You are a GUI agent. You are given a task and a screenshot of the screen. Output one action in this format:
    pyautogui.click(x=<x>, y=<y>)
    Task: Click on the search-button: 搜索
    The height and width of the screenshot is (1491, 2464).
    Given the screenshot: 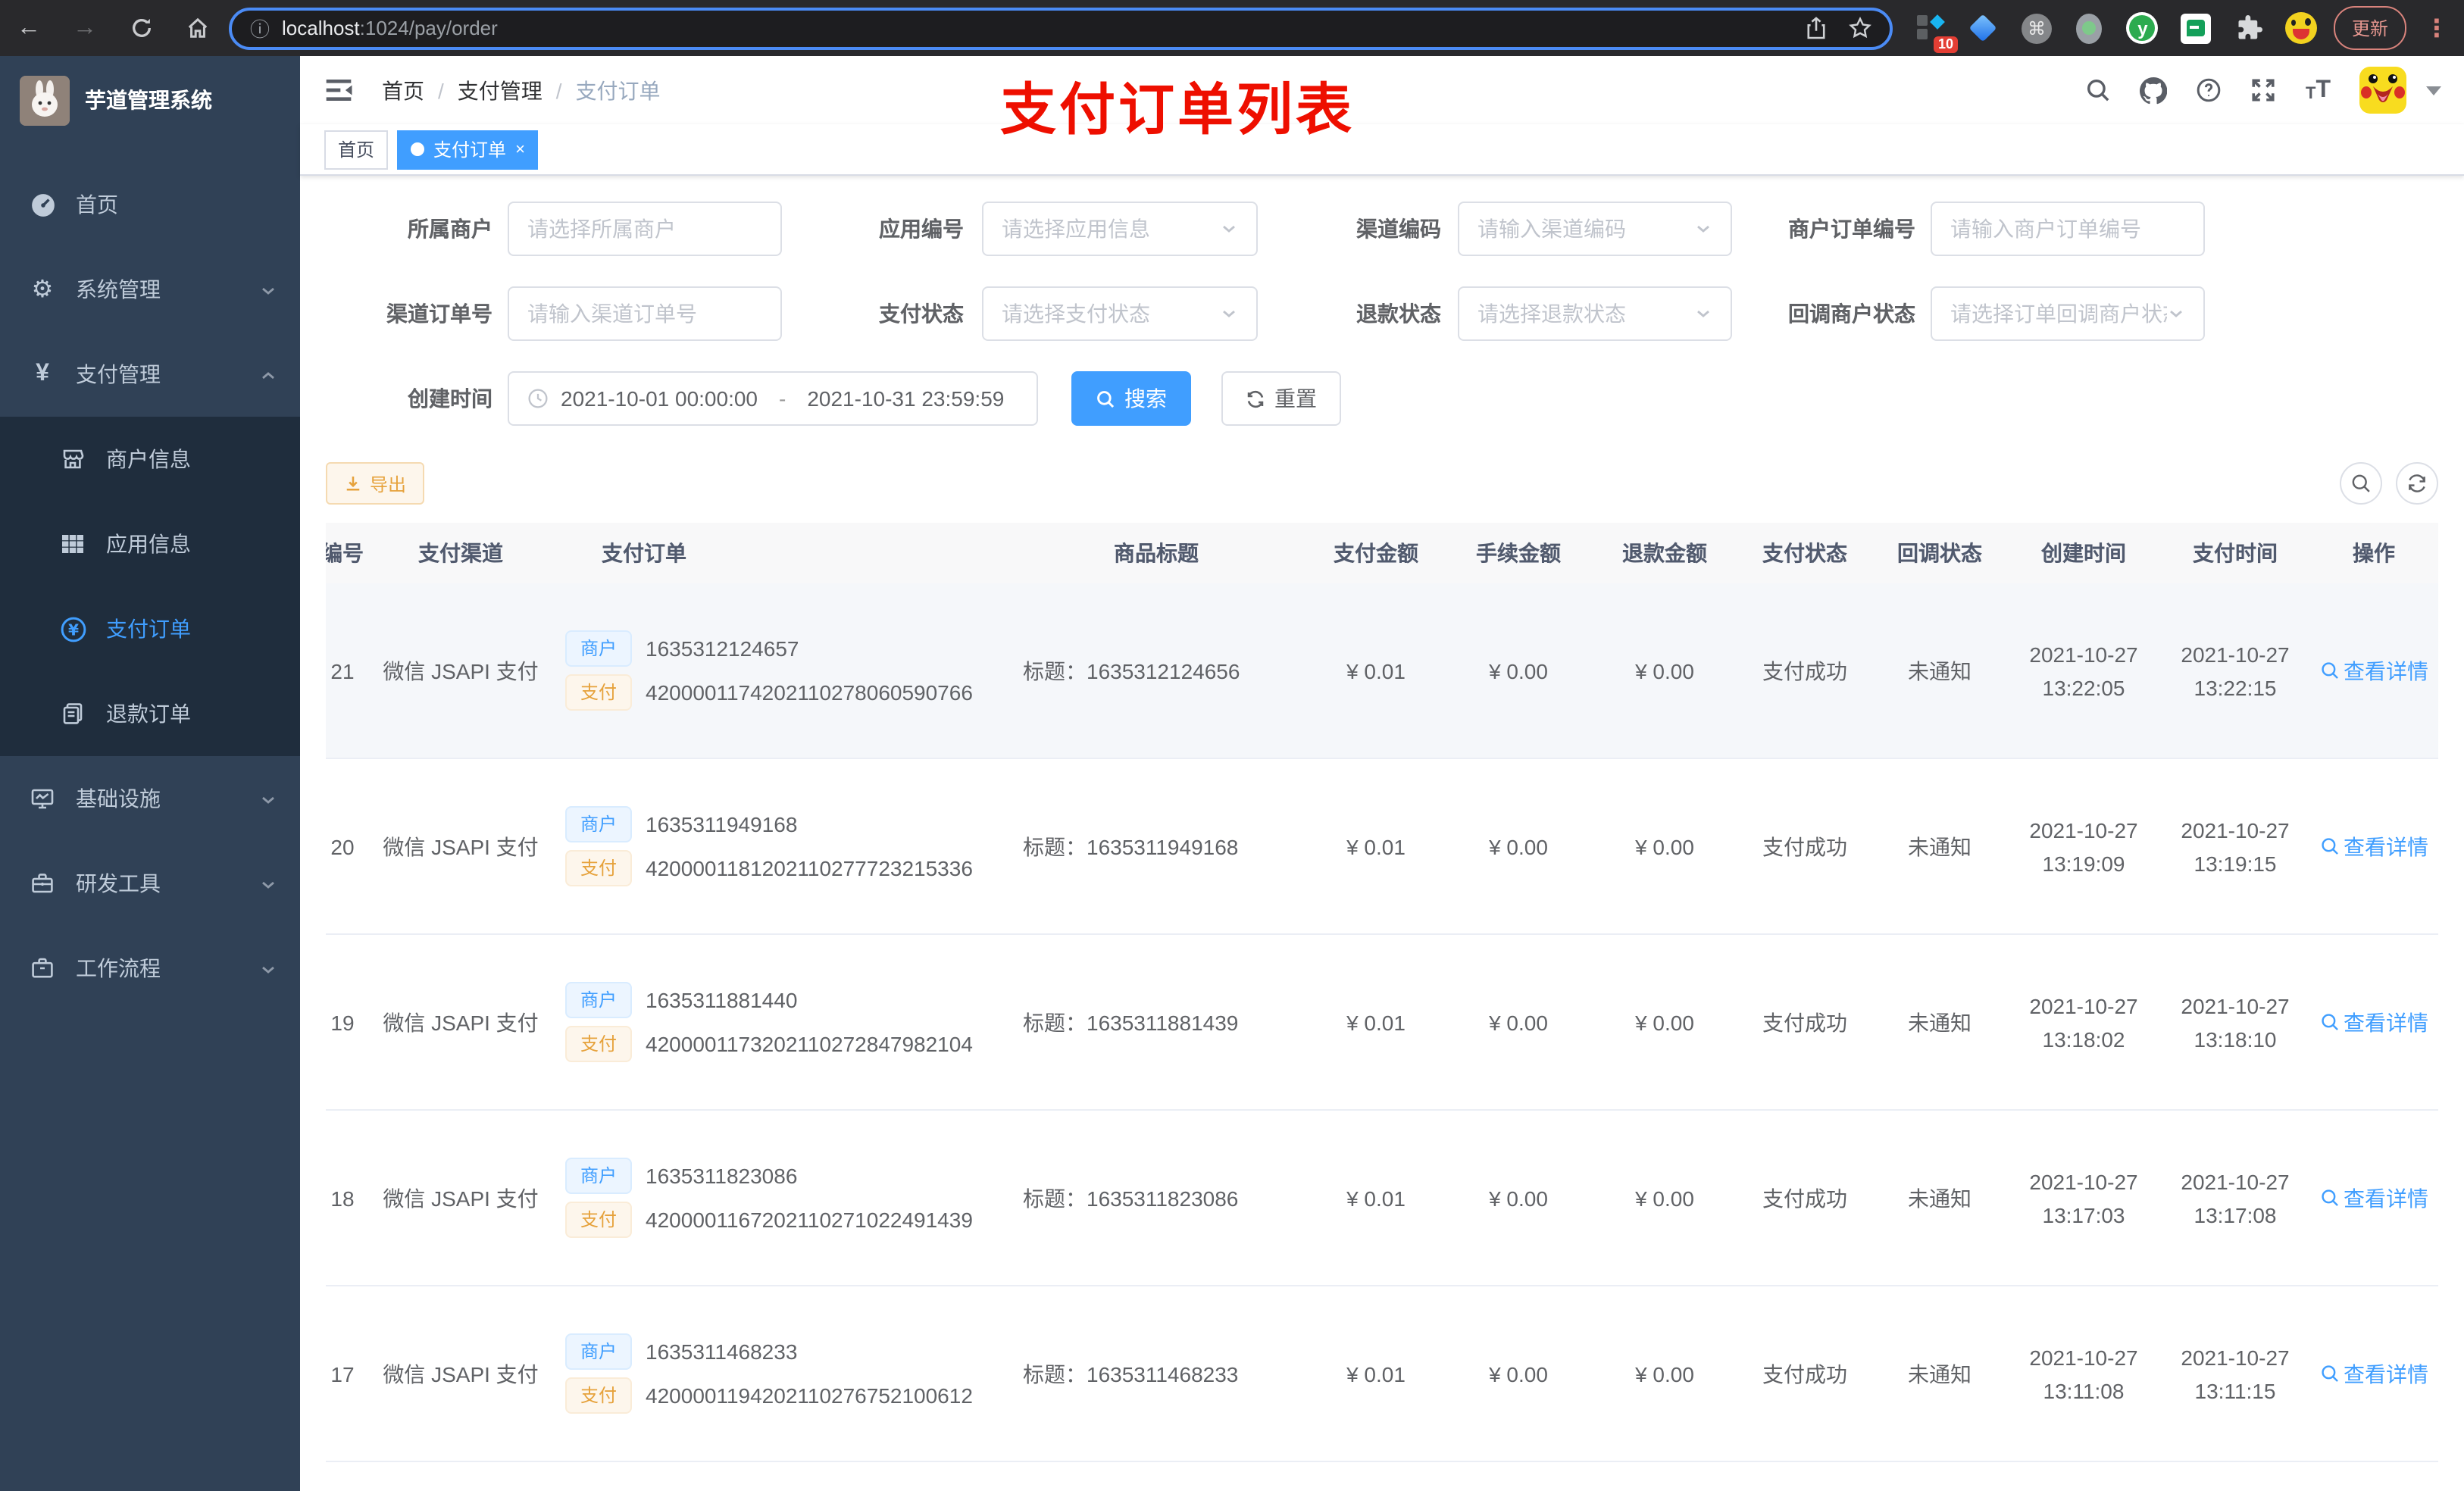 What is the action you would take?
    pyautogui.click(x=1131, y=398)
    